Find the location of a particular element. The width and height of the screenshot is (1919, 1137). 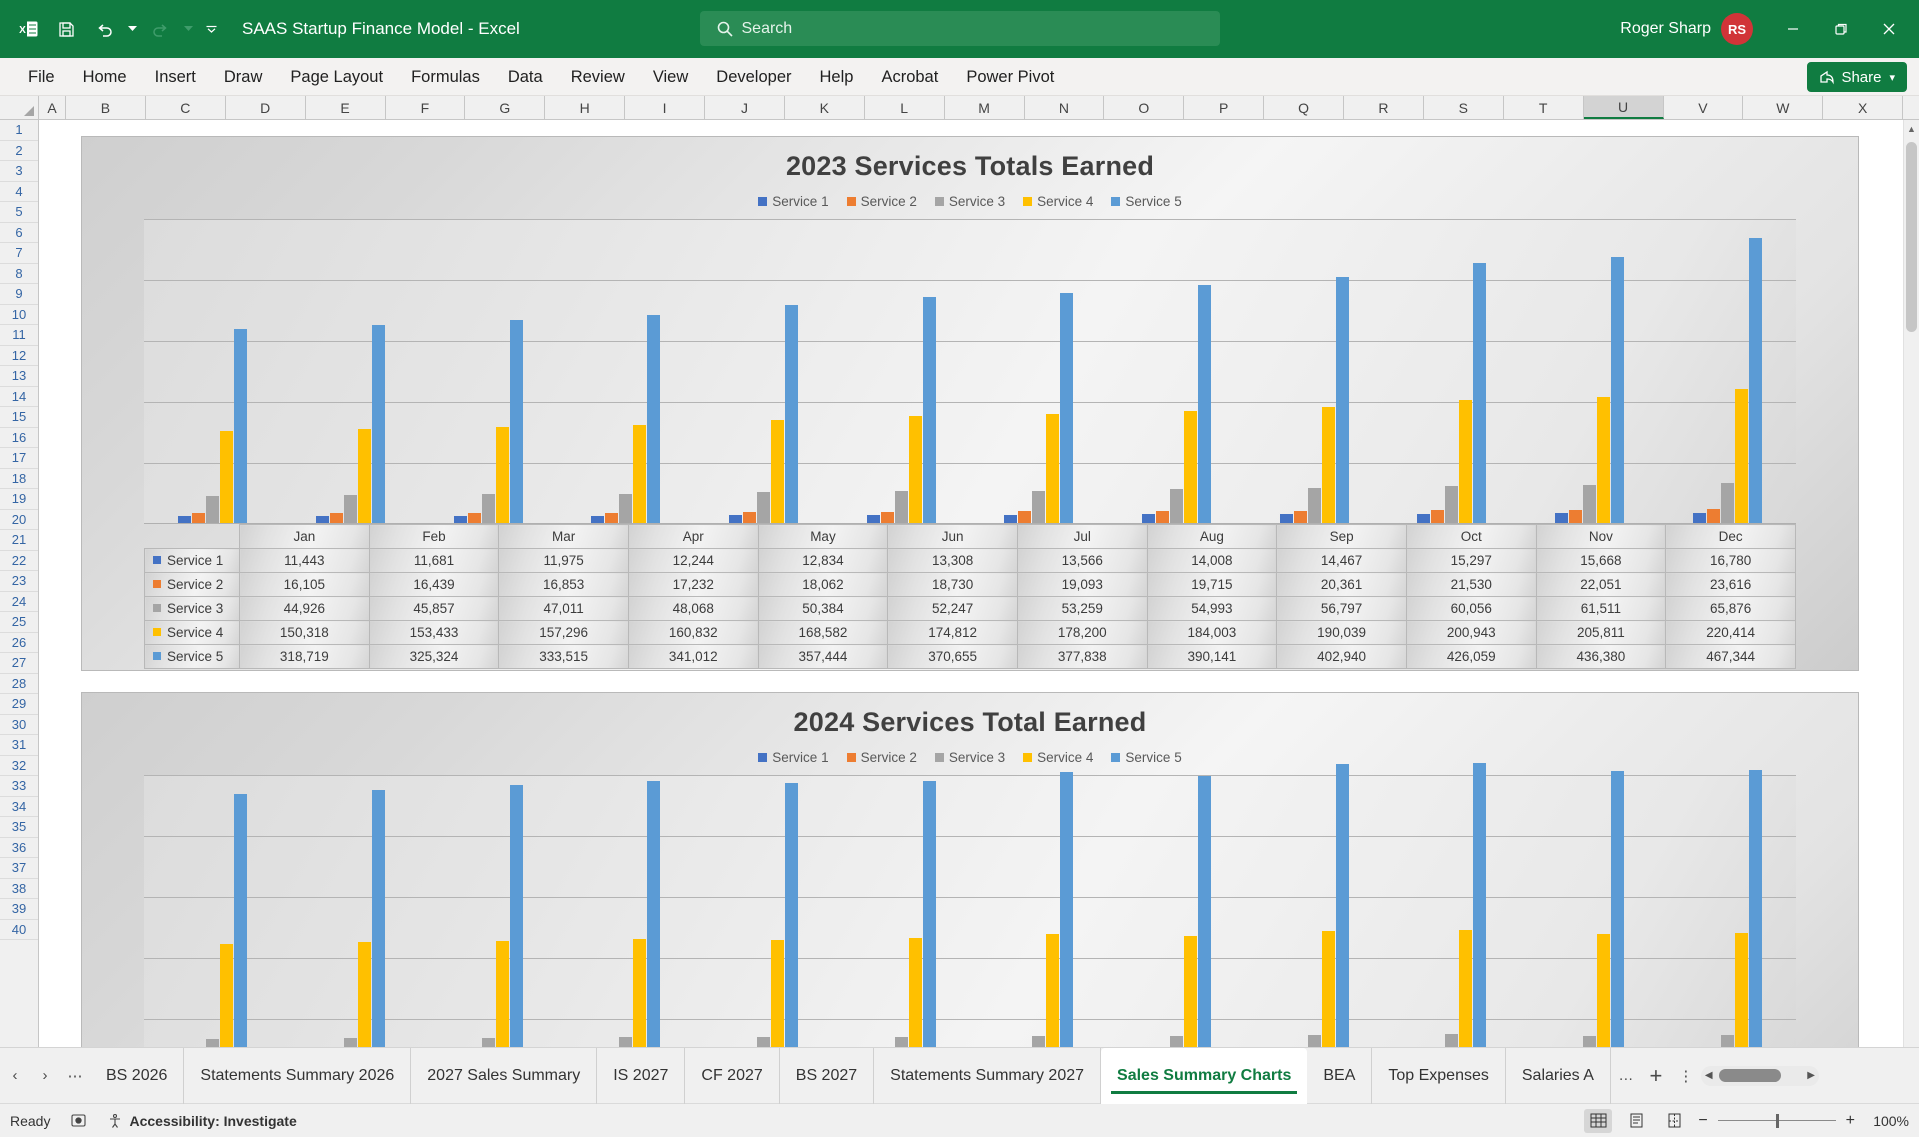

zoom-in-button: + is located at coordinates (1850, 1121).